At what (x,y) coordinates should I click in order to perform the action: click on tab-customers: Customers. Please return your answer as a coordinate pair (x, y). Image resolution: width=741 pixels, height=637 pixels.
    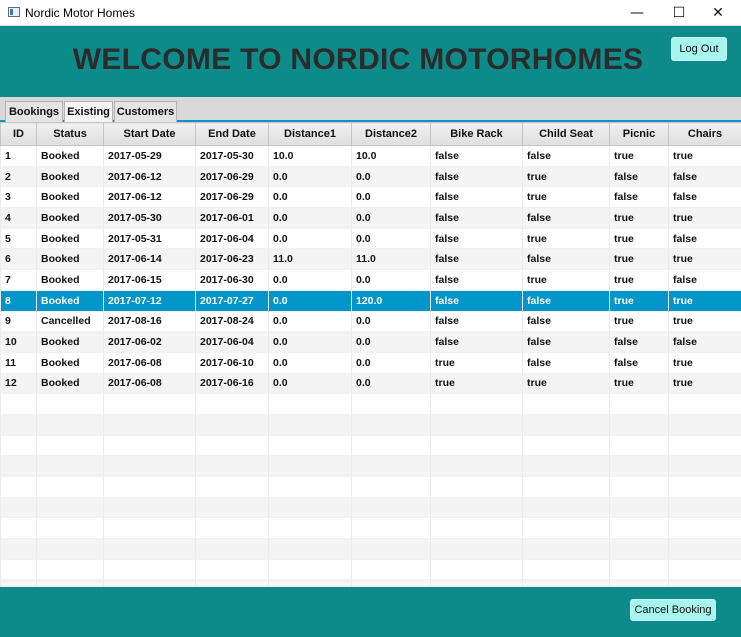
    Looking at the image, I should click on (145, 111).